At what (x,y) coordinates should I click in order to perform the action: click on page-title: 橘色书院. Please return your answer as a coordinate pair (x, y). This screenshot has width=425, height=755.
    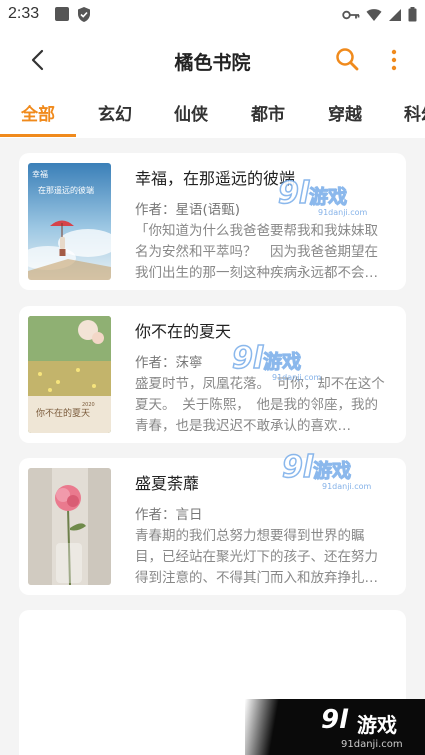
    Looking at the image, I should click on (212, 63).